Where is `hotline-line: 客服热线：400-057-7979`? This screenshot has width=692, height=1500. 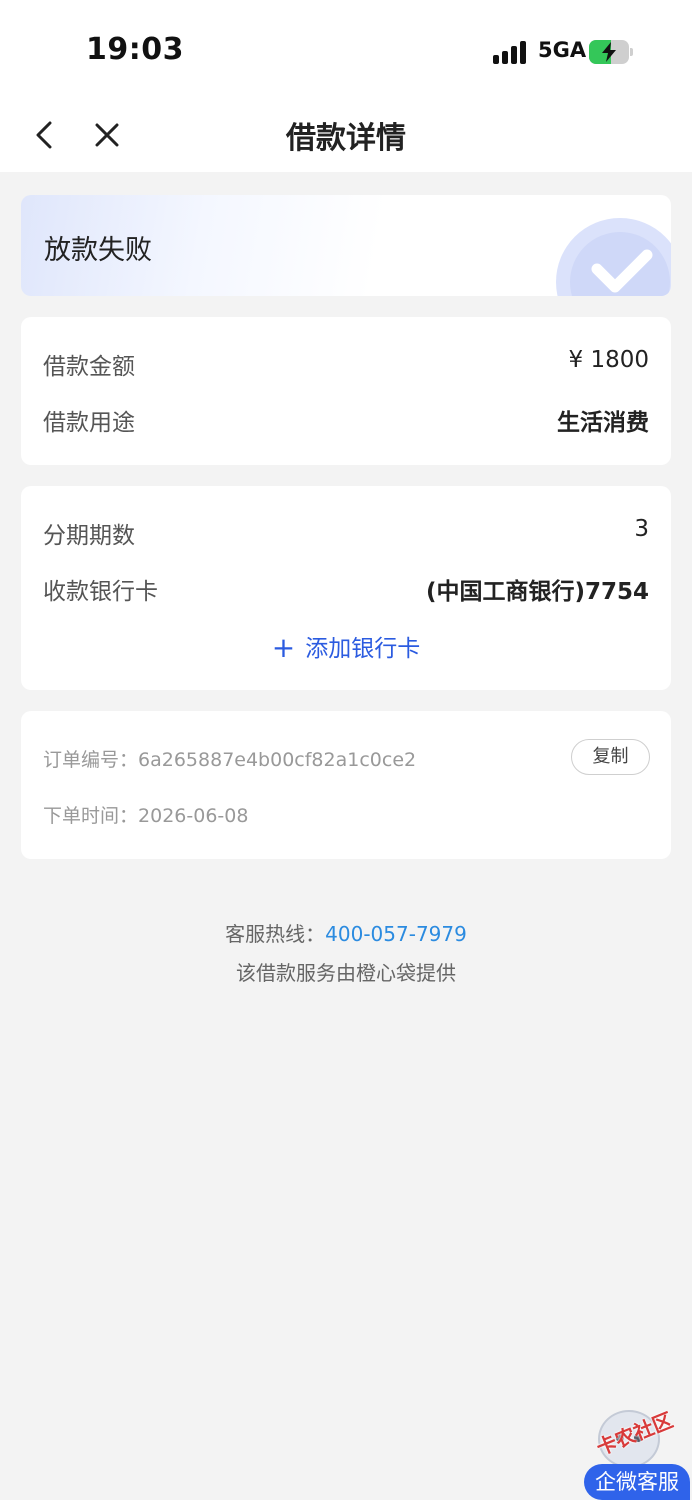
hotline-line: 客服热线：400-057-7979 is located at coordinates (346, 932).